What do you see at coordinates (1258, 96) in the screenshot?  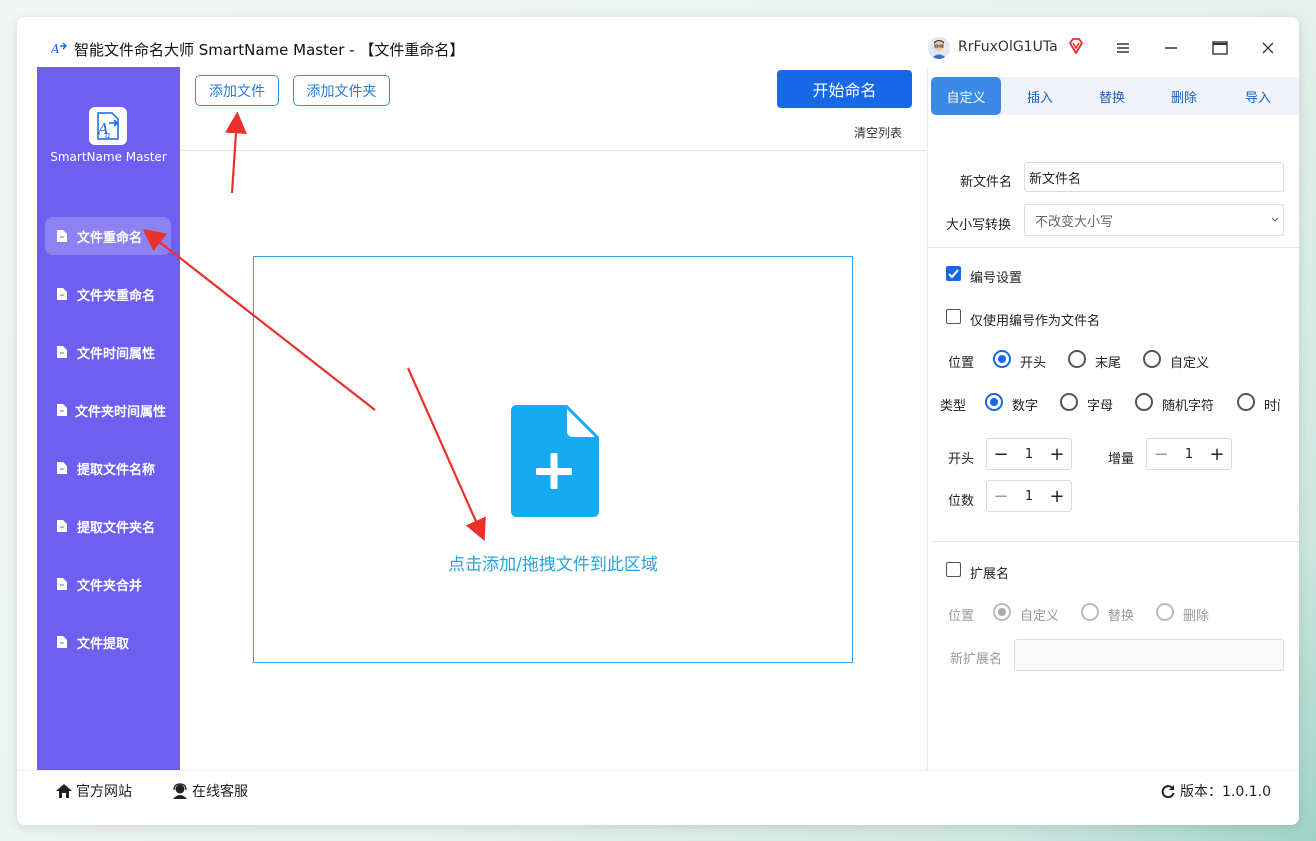 I see `tab-import: 导入` at bounding box center [1258, 96].